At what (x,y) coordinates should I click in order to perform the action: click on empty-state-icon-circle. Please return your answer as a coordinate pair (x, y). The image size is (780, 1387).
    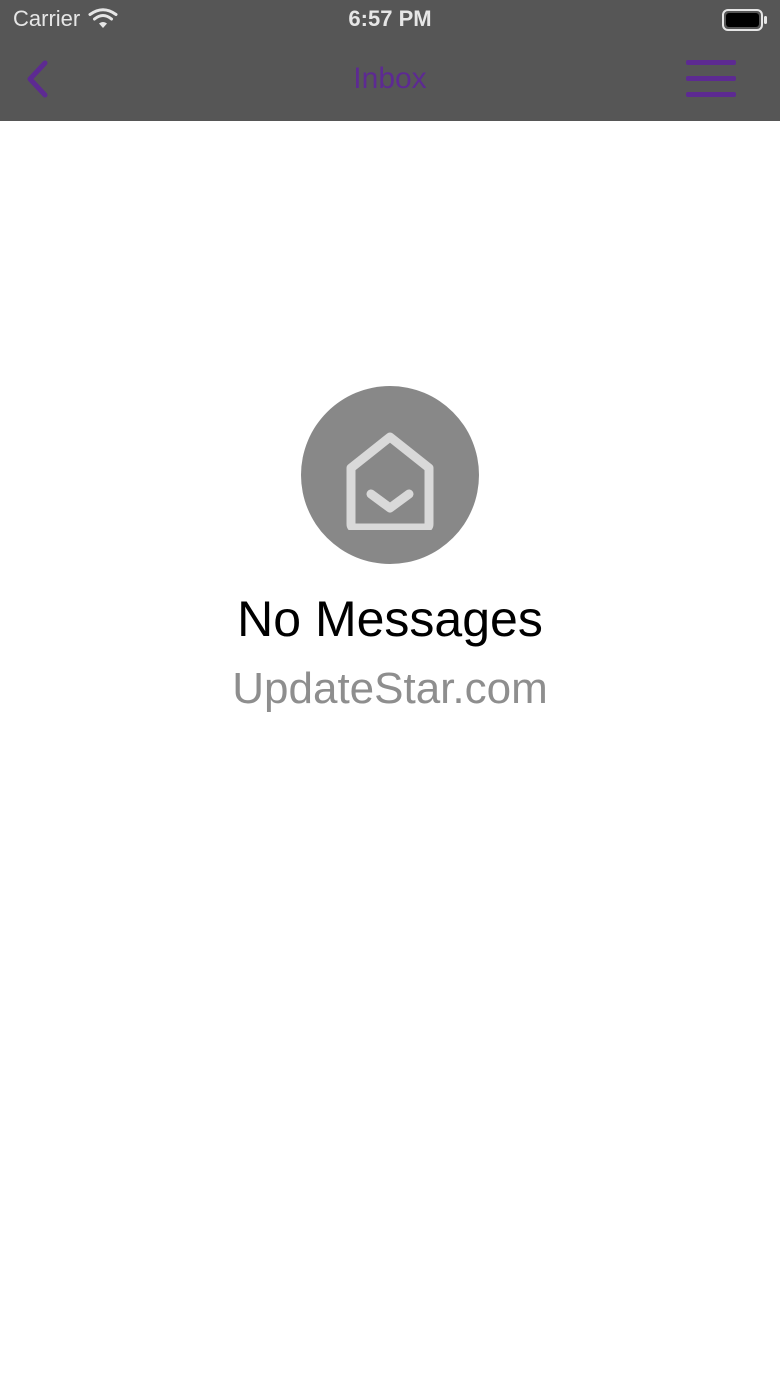
    Looking at the image, I should click on (390, 475).